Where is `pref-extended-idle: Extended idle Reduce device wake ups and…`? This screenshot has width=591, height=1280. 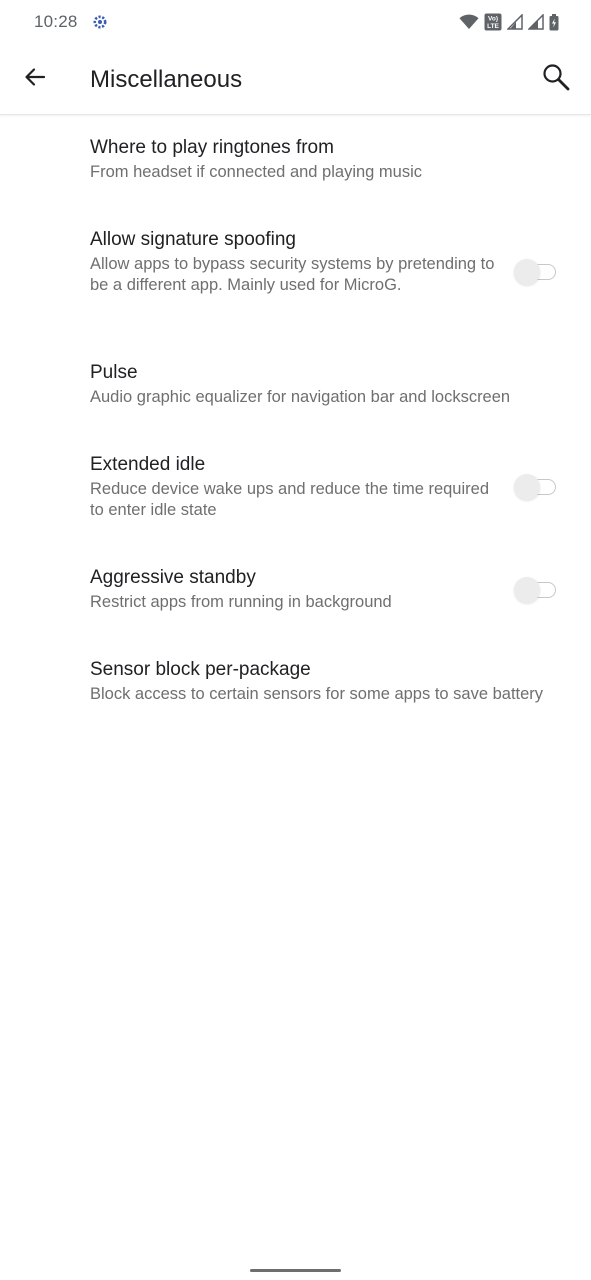 pref-extended-idle: Extended idle Reduce device wake ups and… is located at coordinates (295, 493).